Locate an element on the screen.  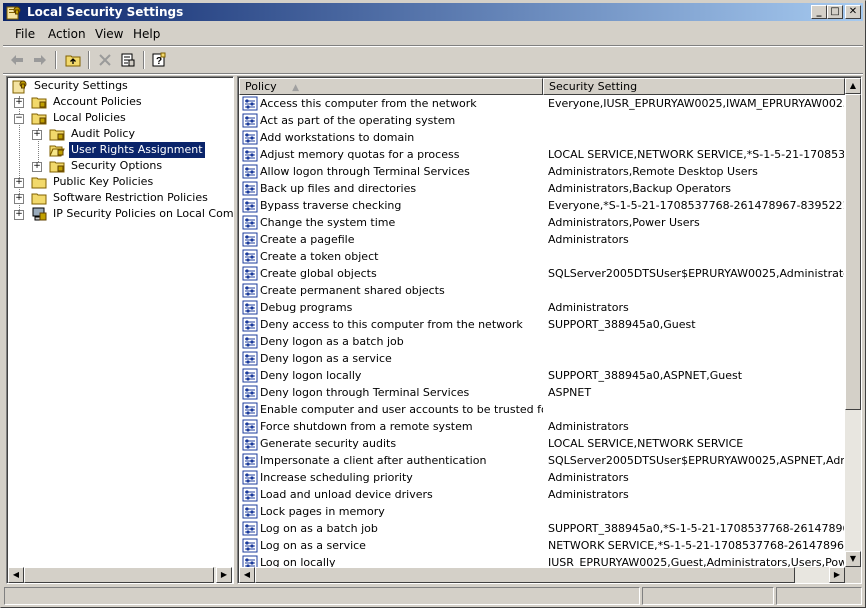
security-setting-value: Administrators is located at coordinates (588, 477).